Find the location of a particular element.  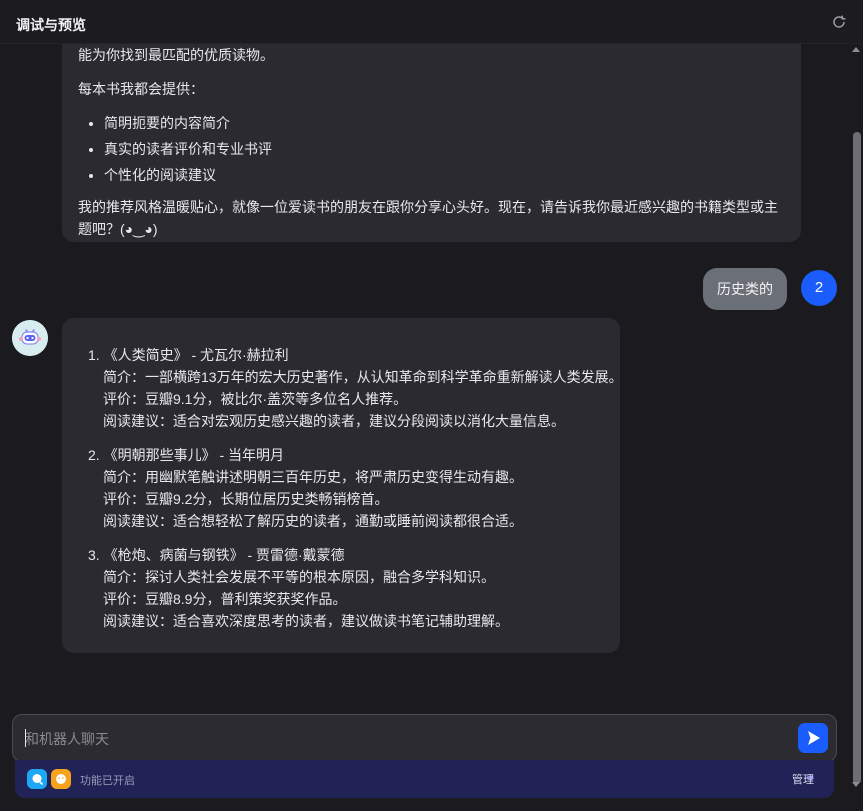

book-title: 2. 《明朝那些事儿》 - 当年明月 is located at coordinates (186, 455).